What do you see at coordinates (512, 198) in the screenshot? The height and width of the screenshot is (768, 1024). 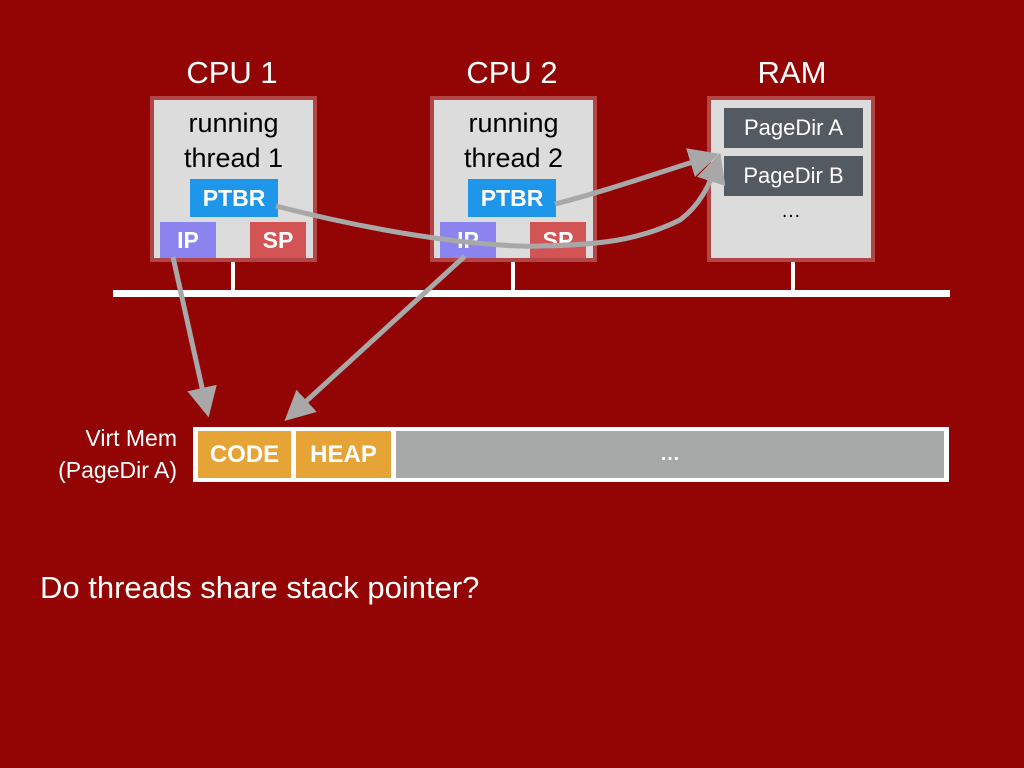 I see `cpu2-ptbr-register: PTBR` at bounding box center [512, 198].